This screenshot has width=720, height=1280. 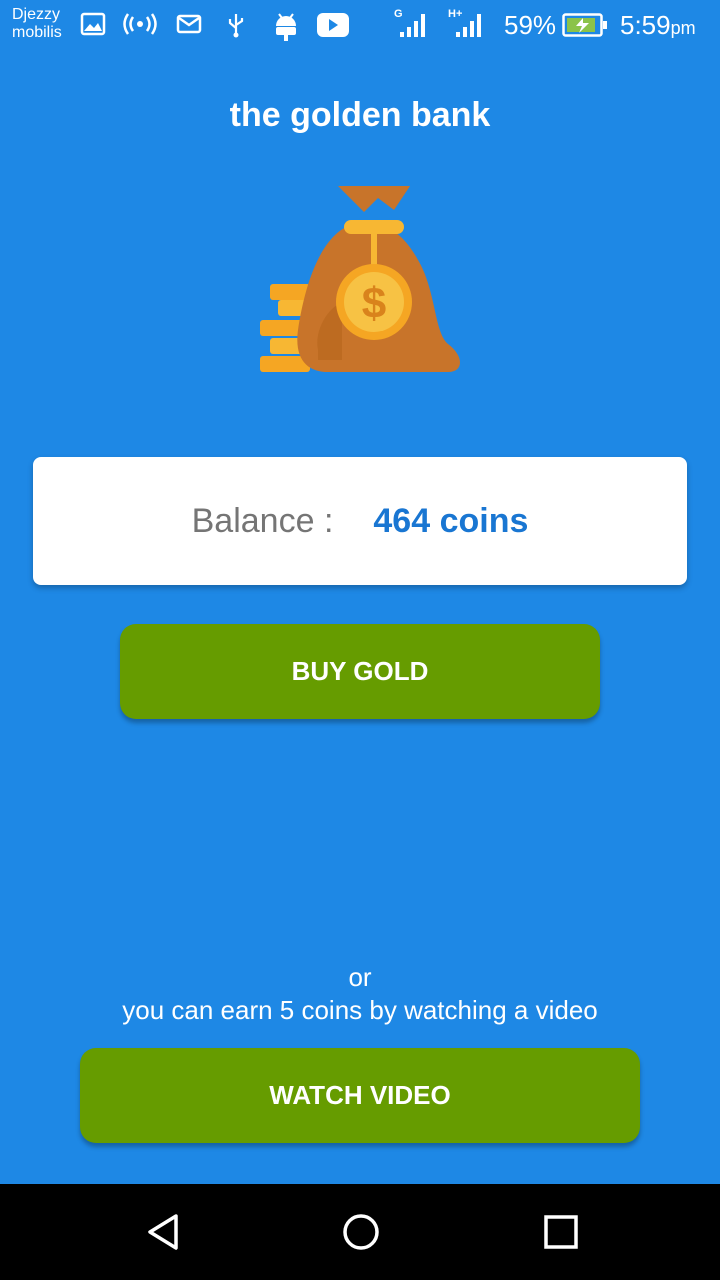 What do you see at coordinates (360, 1095) in the screenshot?
I see `watch-video-button: WATCH VIDEO` at bounding box center [360, 1095].